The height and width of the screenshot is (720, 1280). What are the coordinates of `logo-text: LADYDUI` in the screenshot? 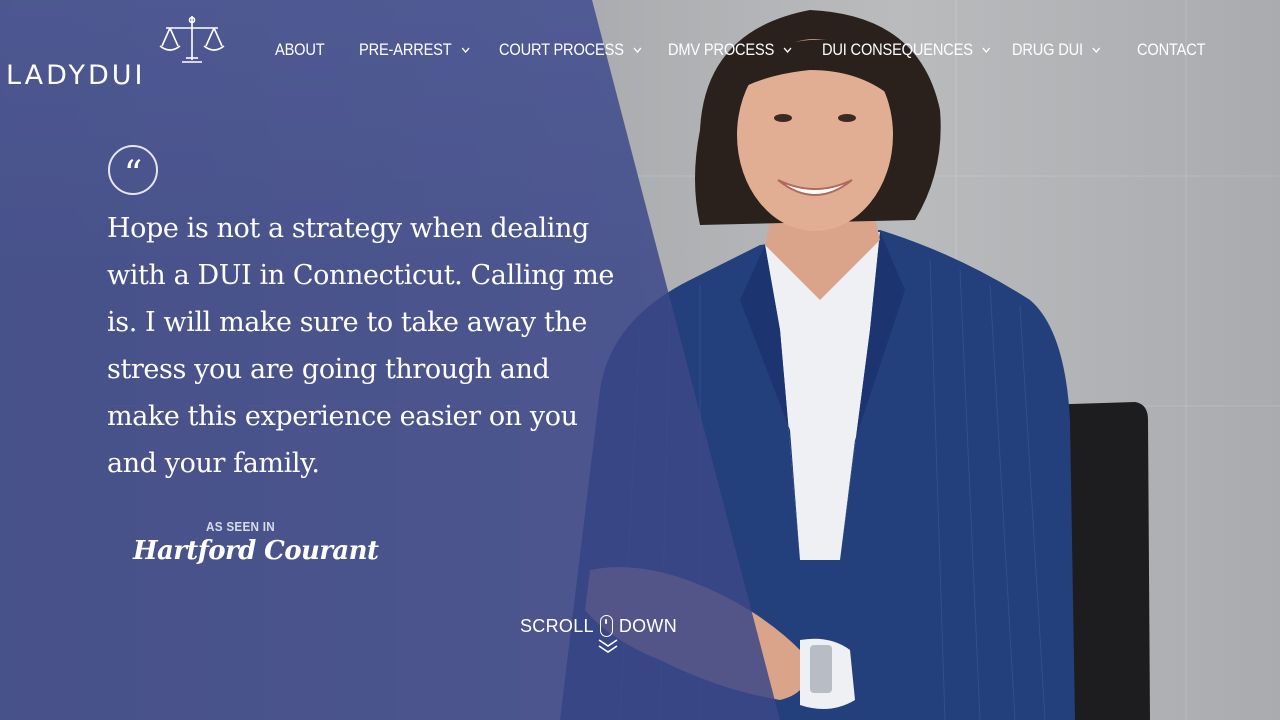 It's located at (76, 75).